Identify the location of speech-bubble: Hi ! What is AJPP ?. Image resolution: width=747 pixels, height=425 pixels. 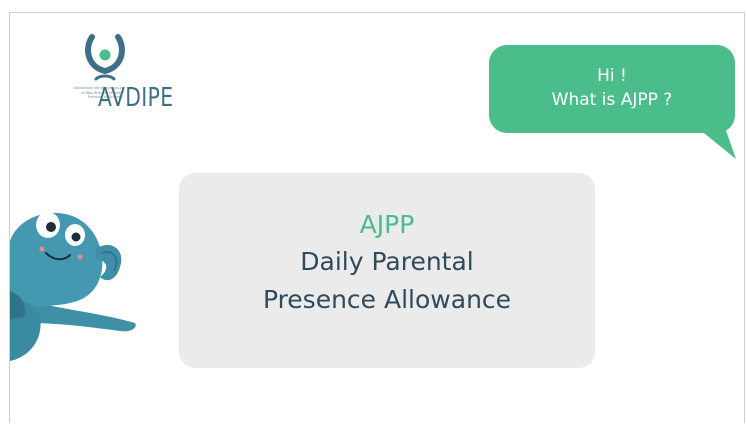
(612, 89).